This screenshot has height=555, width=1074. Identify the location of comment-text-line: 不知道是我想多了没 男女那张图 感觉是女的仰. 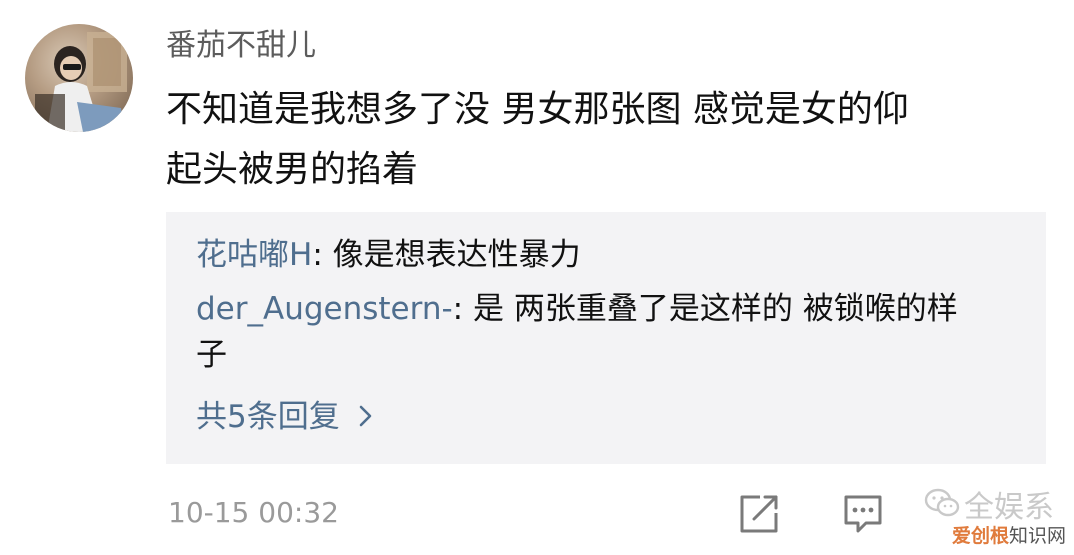
(537, 109).